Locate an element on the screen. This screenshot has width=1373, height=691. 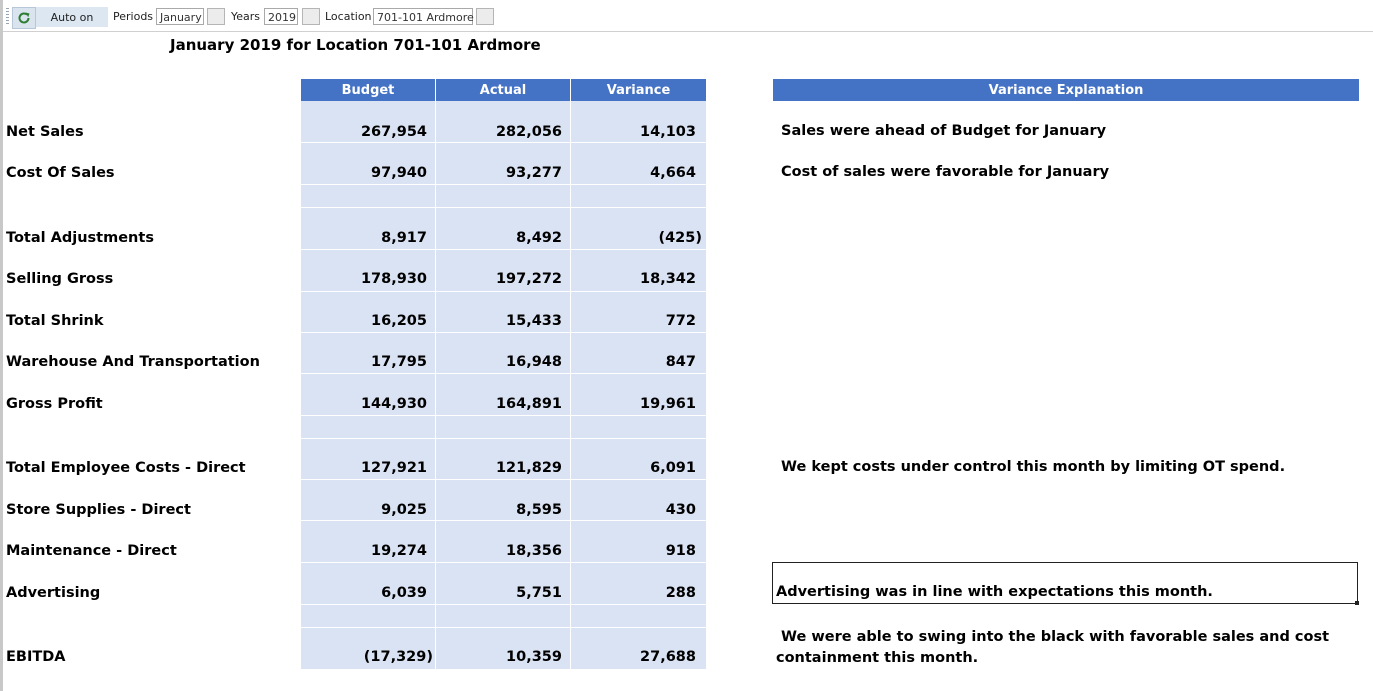
row-label: Gross Profit is located at coordinates (54, 404).